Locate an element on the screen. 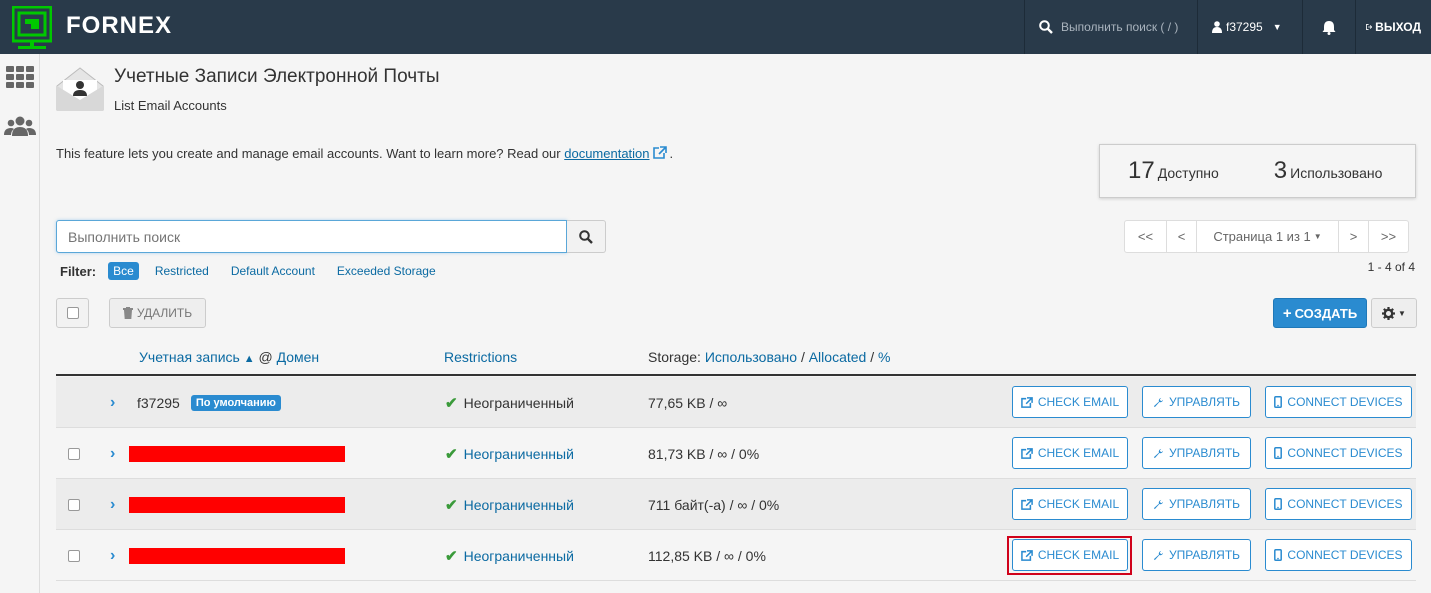 Image resolution: width=1431 pixels, height=593 pixels. account-name: f37295 is located at coordinates (158, 402).